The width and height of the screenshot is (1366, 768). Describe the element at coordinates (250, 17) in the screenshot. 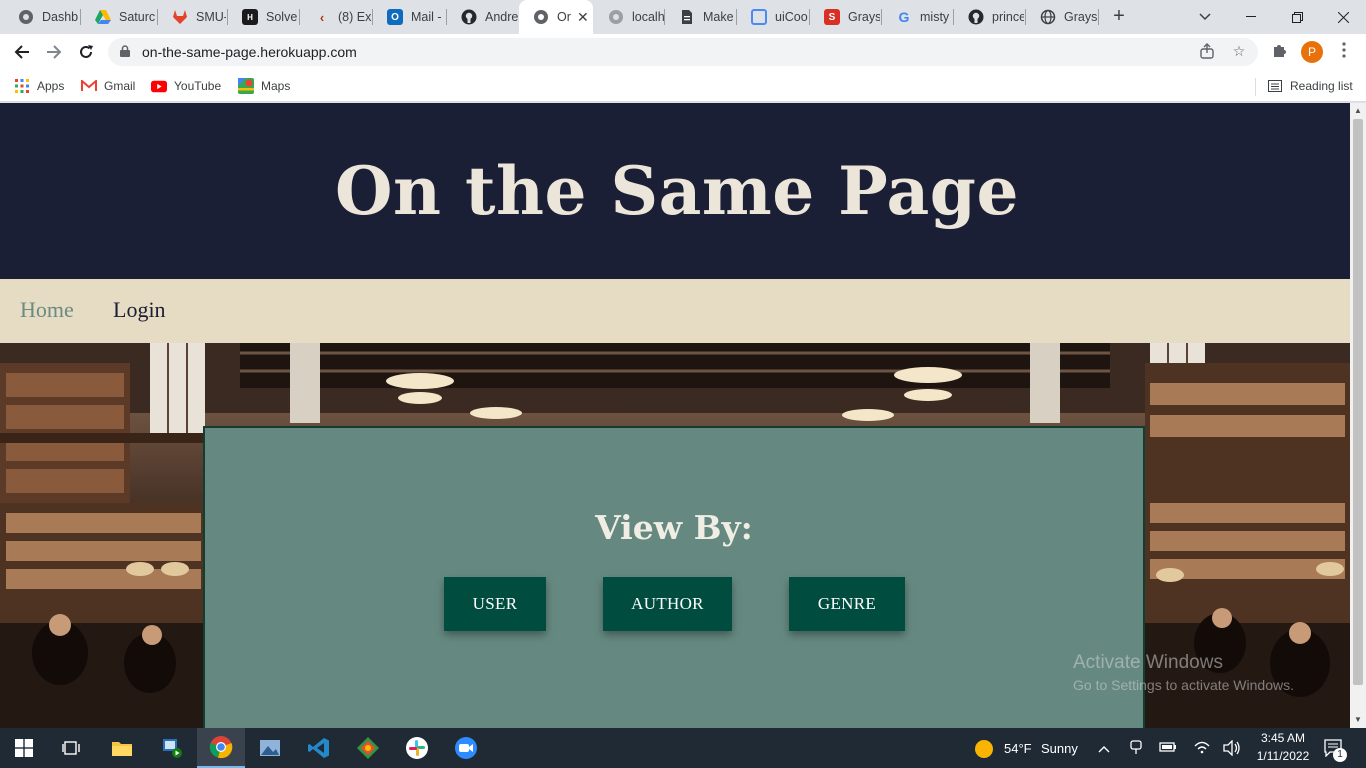

I see `hackerrank-icon: H` at that location.